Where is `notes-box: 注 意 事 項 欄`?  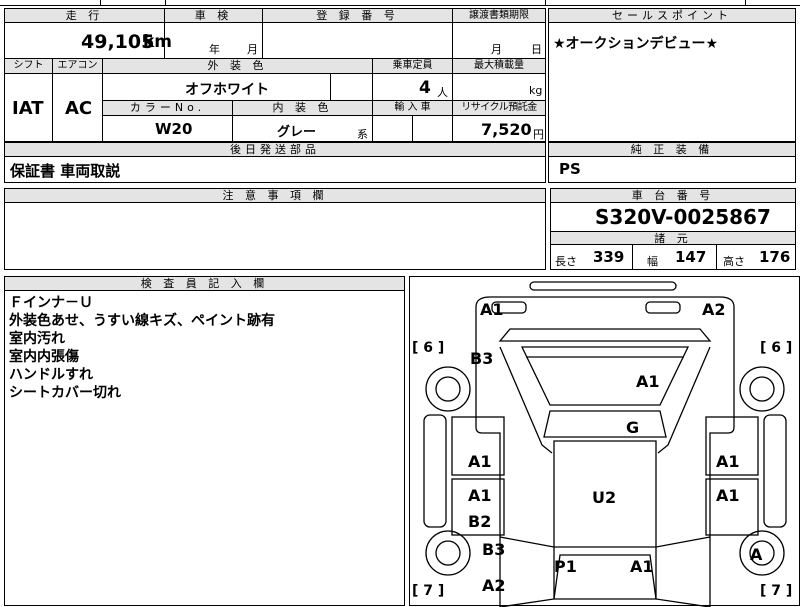
notes-box: 注 意 事 項 欄 is located at coordinates (275, 229).